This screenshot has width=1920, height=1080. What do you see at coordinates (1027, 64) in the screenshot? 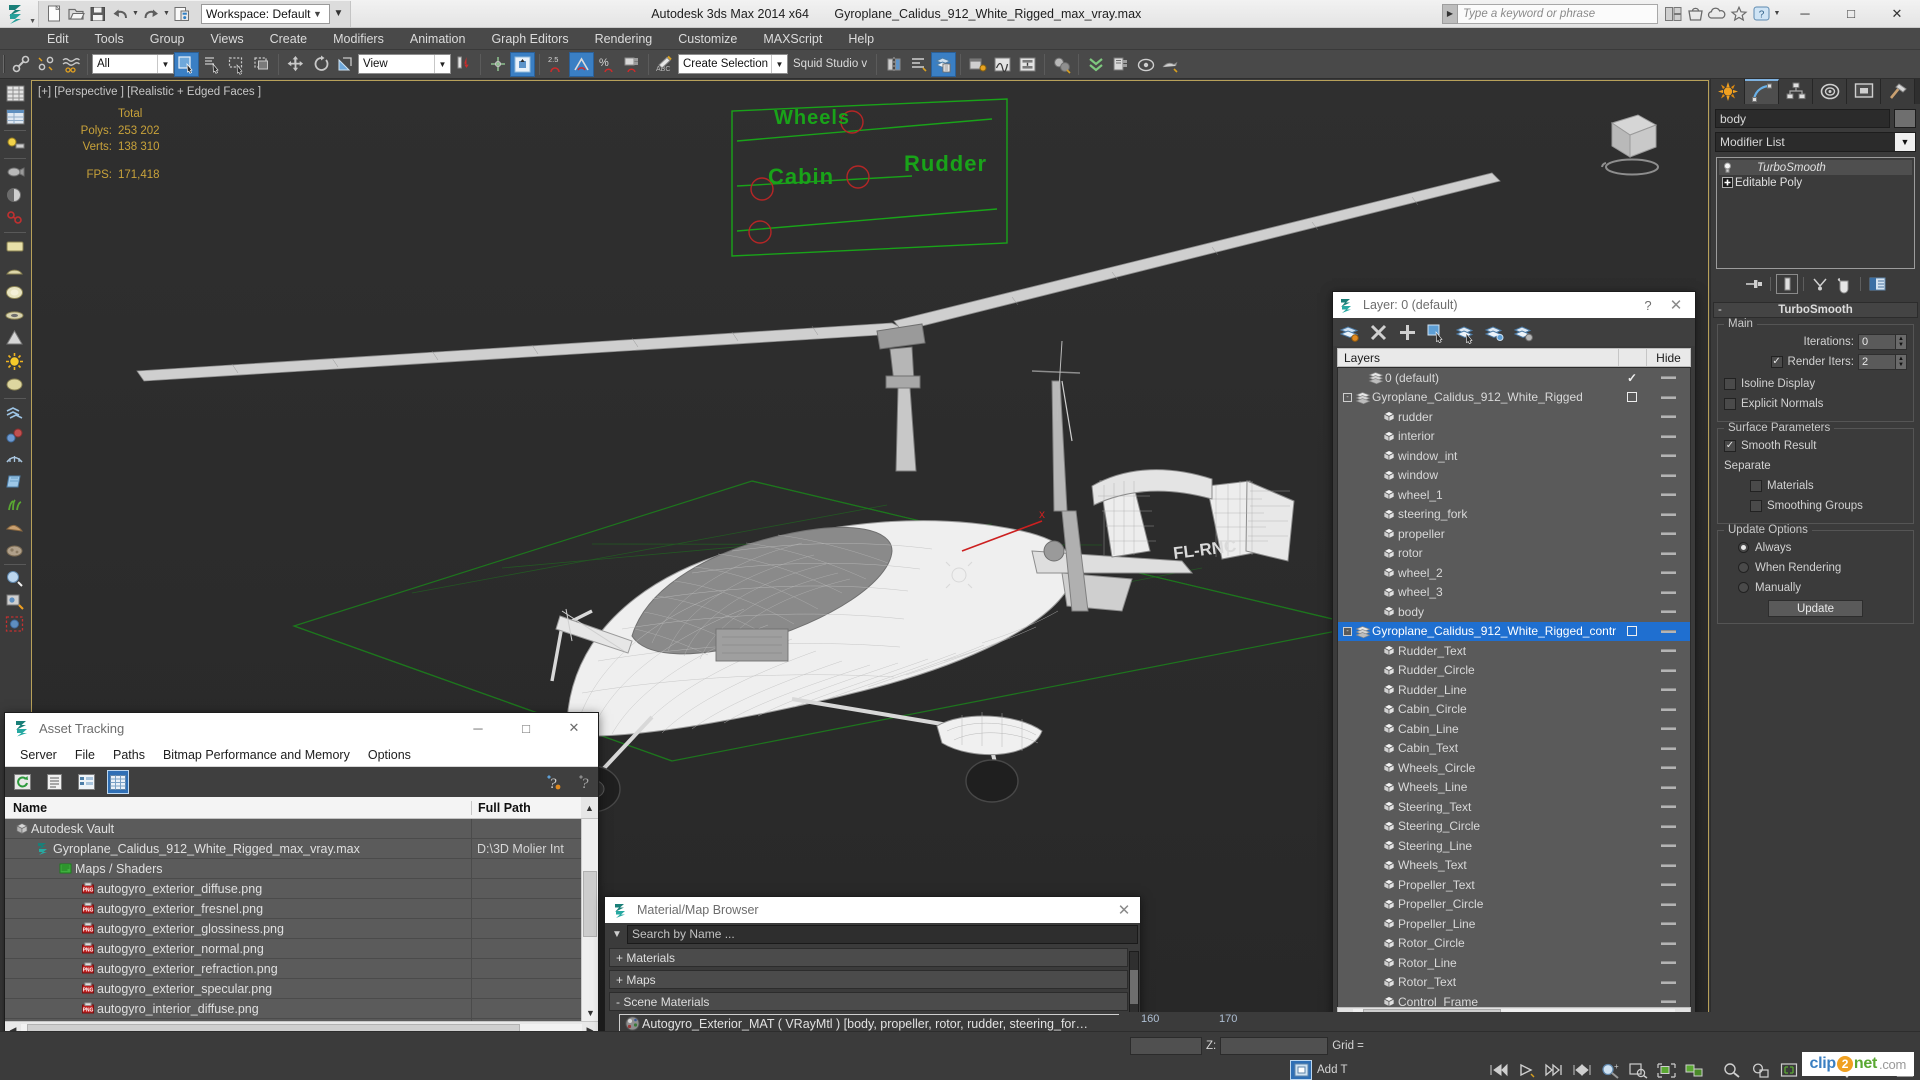
I see `schematic-view-icon` at bounding box center [1027, 64].